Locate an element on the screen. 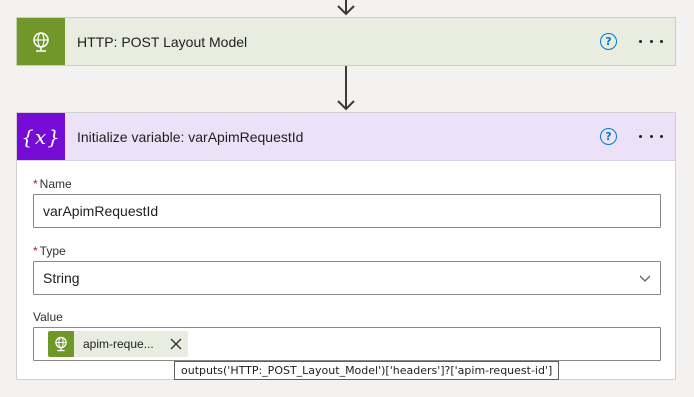 This screenshot has height=397, width=694. variable-icon-box: {x} is located at coordinates (41, 136).